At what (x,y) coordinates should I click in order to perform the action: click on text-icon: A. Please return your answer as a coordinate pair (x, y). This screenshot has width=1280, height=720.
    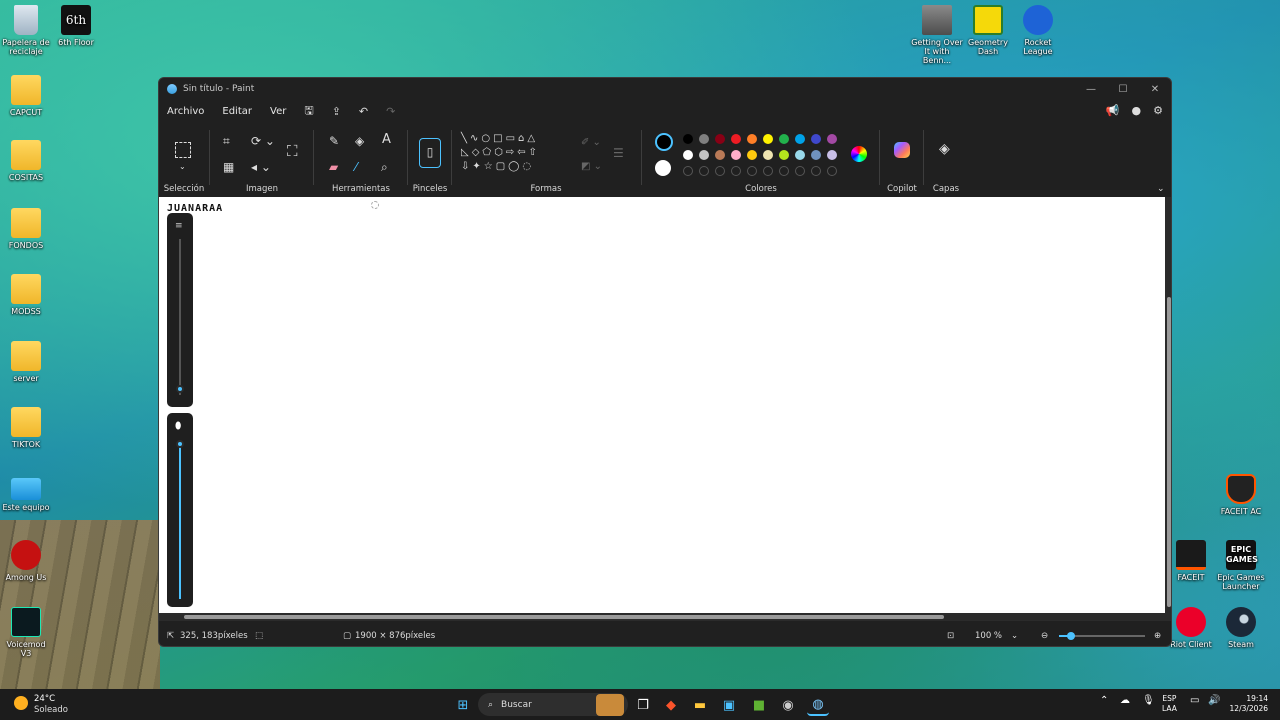
    Looking at the image, I should click on (386, 140).